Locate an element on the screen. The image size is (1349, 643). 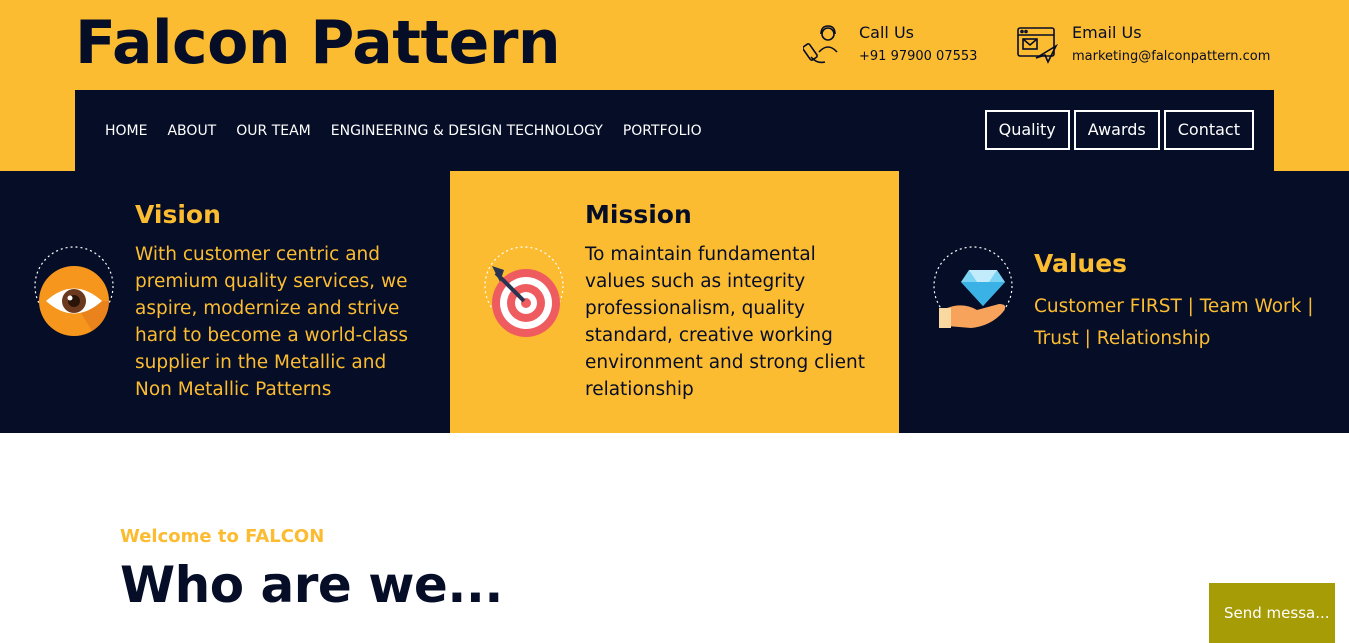
nav-item-home: HOME is located at coordinates (126, 131).